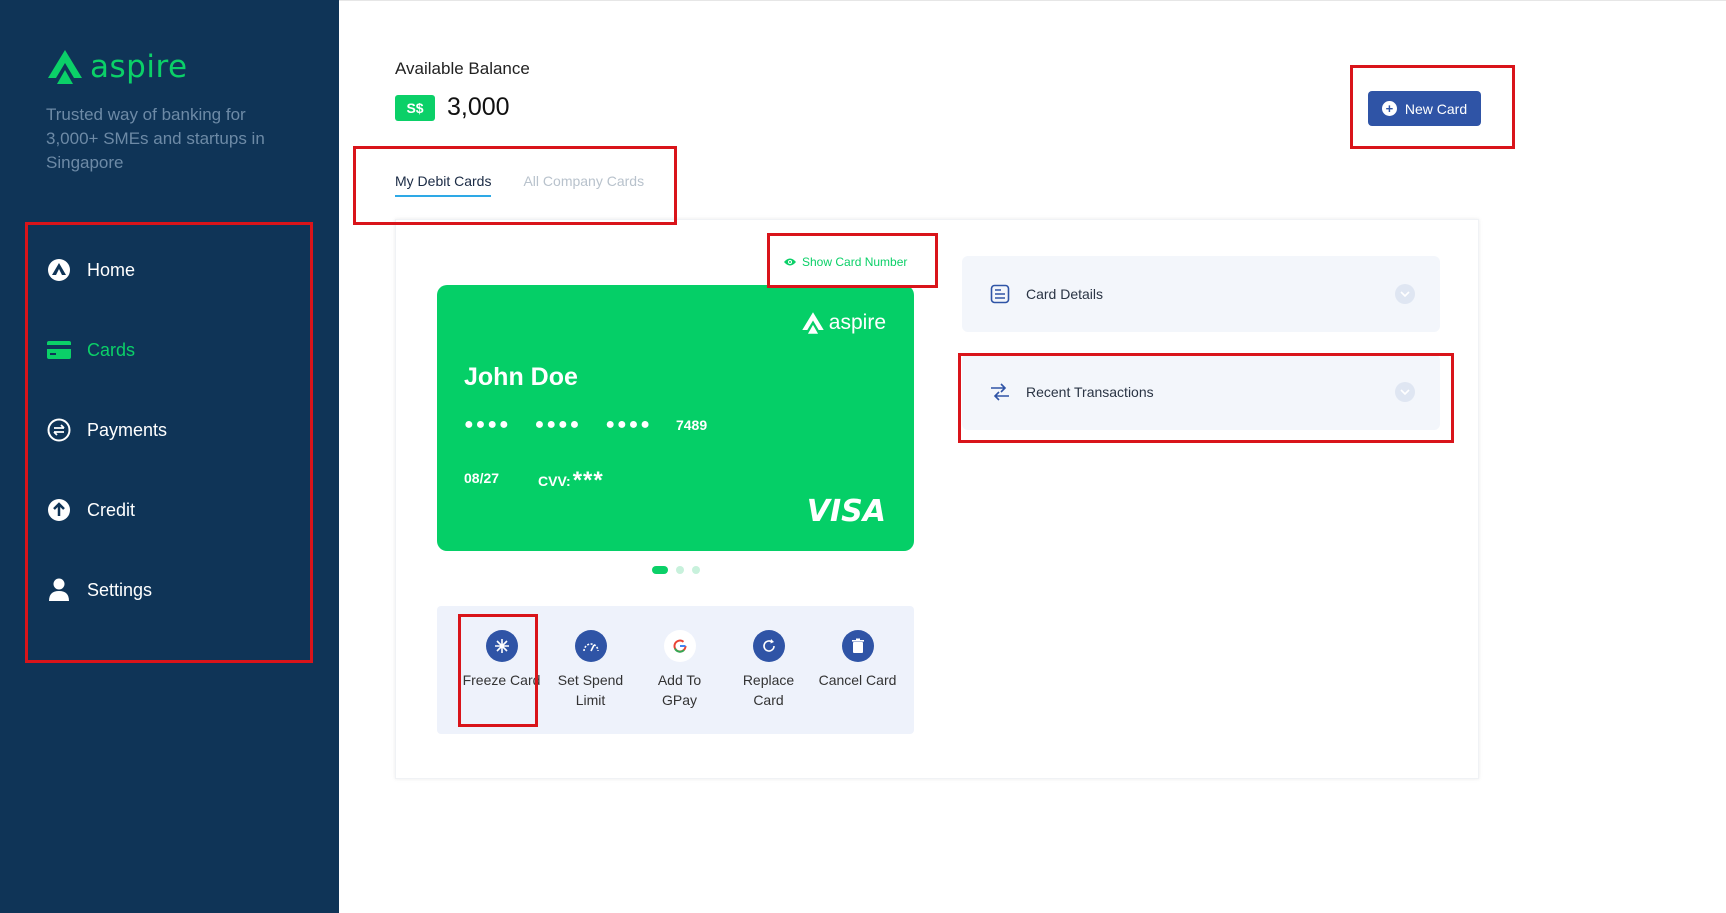 The height and width of the screenshot is (913, 1726). What do you see at coordinates (415, 107) in the screenshot?
I see `currency-badge: S$` at bounding box center [415, 107].